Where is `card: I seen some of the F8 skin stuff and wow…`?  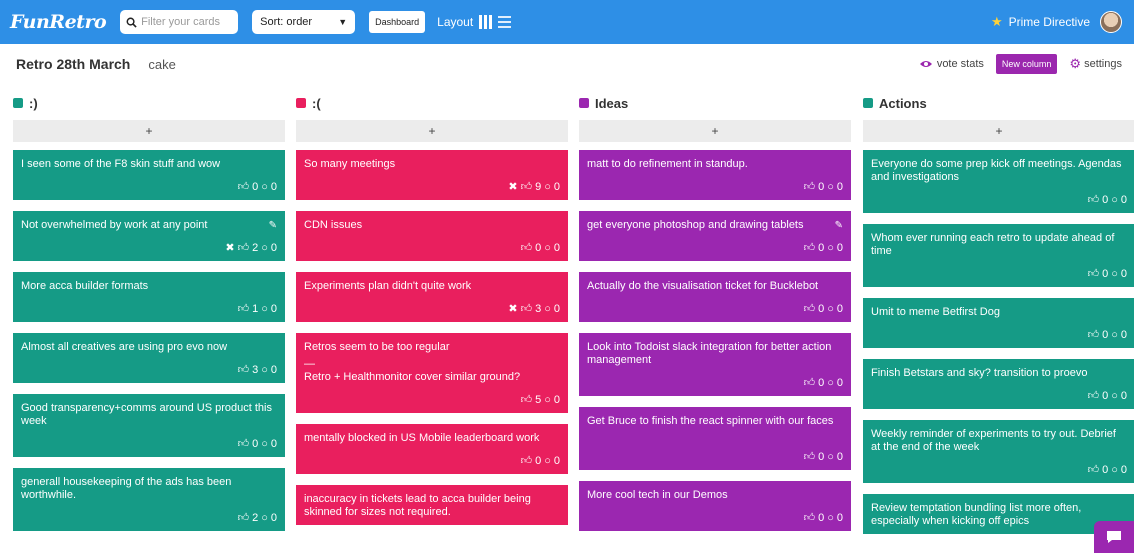
card: I seen some of the F8 skin stuff and wow… is located at coordinates (149, 175).